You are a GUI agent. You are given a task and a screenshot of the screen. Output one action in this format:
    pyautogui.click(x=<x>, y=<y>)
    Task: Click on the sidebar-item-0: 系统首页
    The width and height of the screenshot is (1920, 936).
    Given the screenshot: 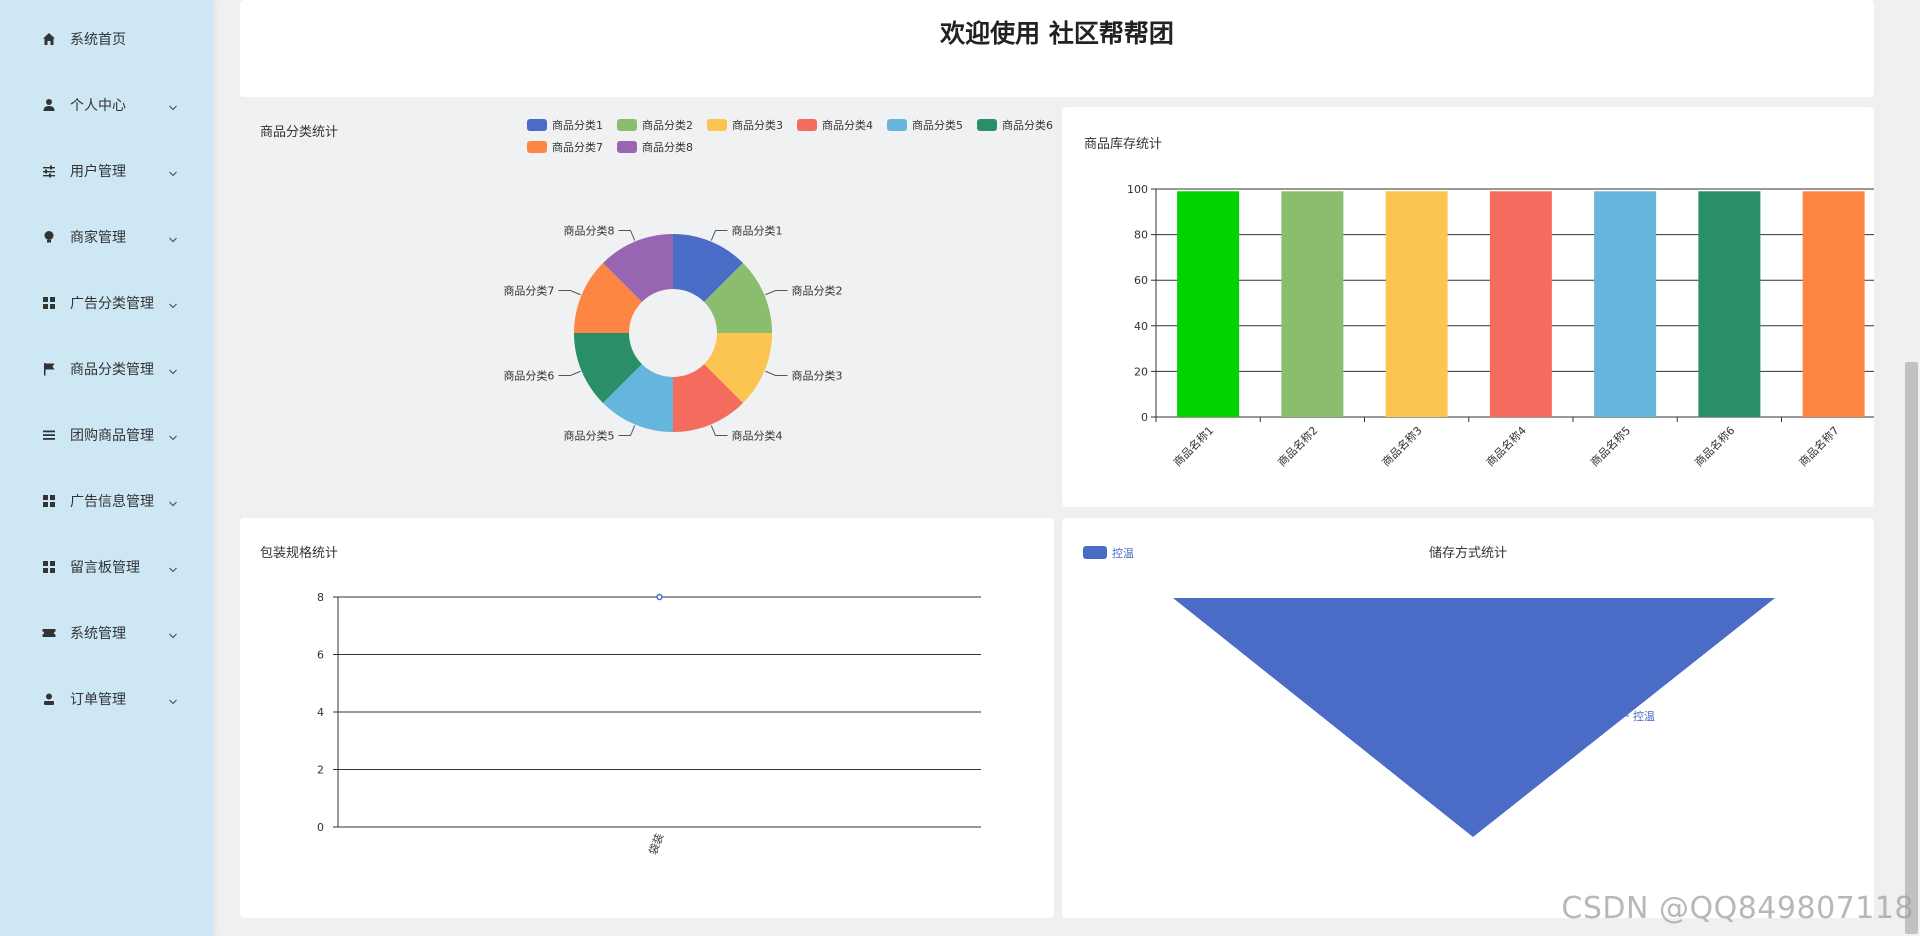 What is the action you would take?
    pyautogui.click(x=106, y=39)
    